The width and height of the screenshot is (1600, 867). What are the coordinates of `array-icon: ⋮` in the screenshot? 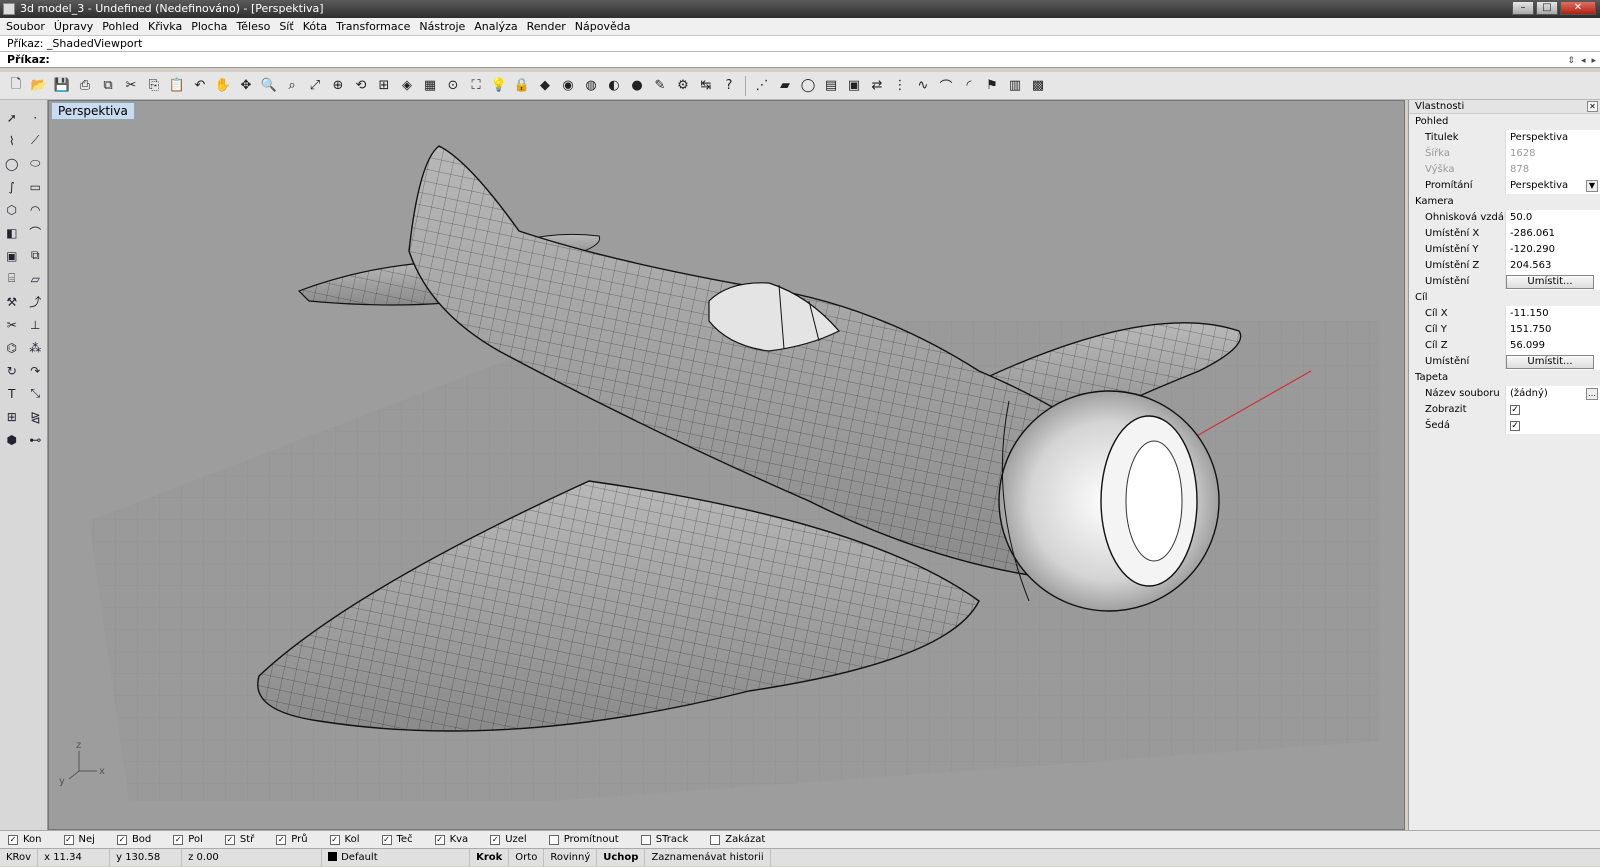 It's located at (900, 86).